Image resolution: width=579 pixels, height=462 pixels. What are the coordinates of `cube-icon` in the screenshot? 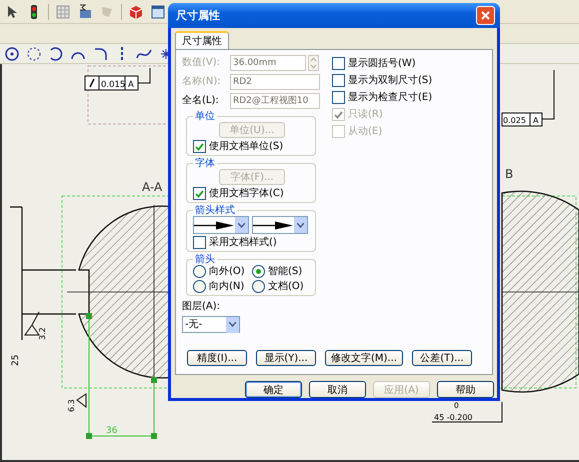 It's located at (136, 12).